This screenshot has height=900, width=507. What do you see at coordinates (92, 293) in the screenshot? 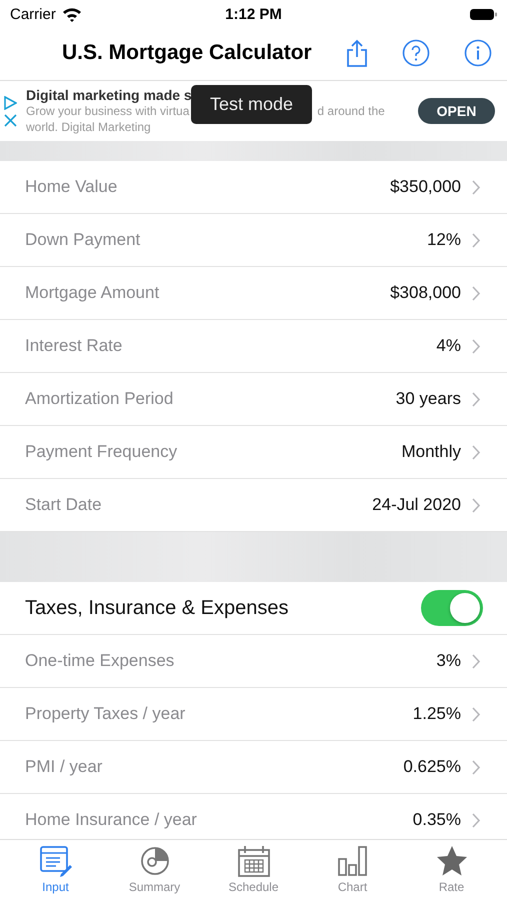
I see `field-label: Mortgage Amount` at bounding box center [92, 293].